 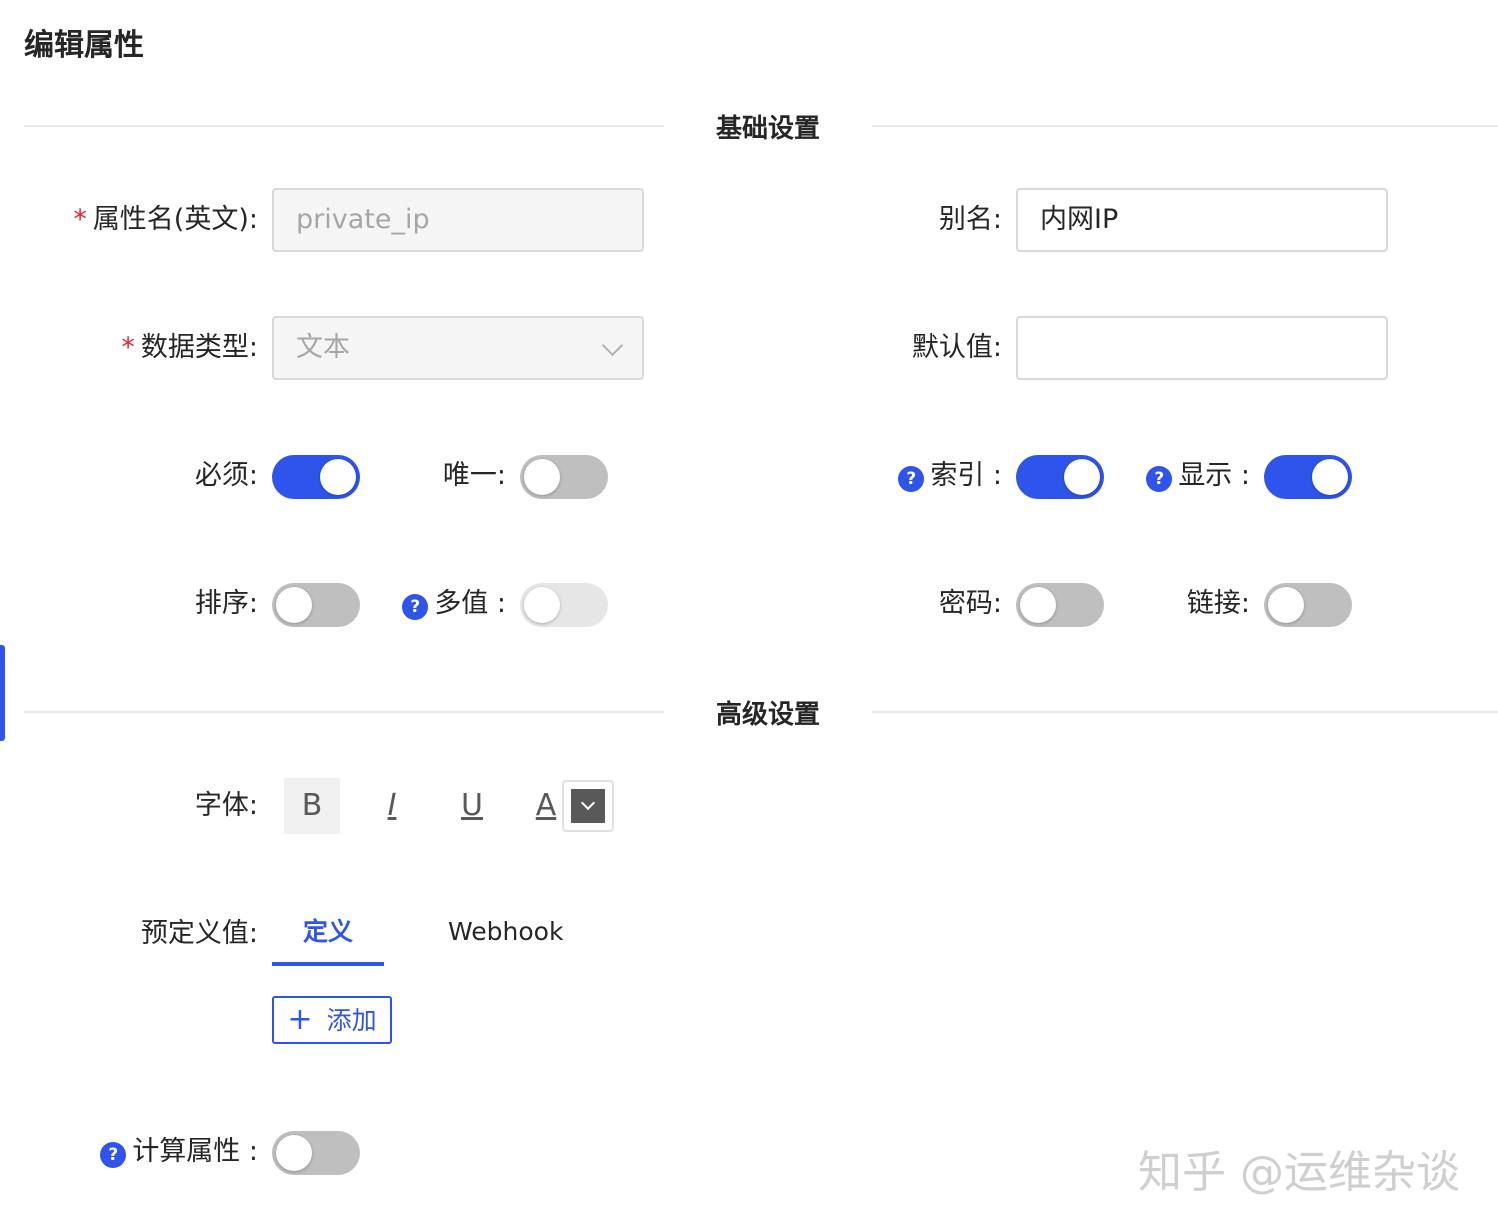 What do you see at coordinates (312, 806) in the screenshot?
I see `bold-button: B` at bounding box center [312, 806].